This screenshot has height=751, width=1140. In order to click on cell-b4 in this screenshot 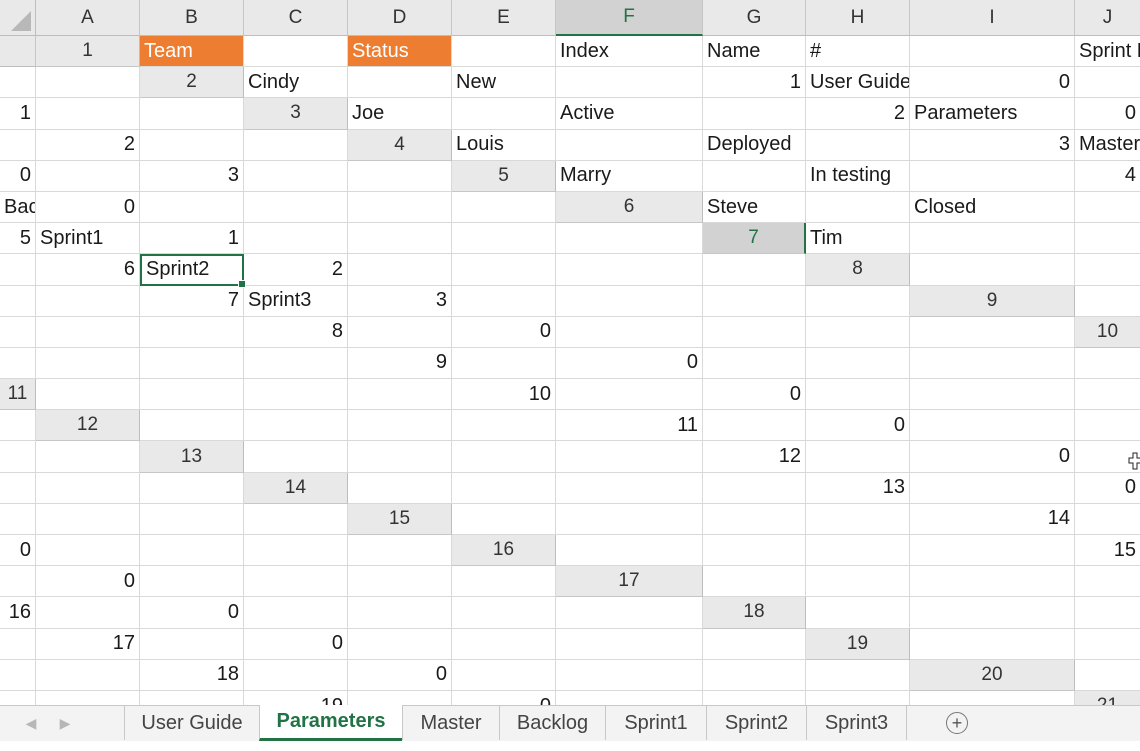, I will do `click(629, 145)`.